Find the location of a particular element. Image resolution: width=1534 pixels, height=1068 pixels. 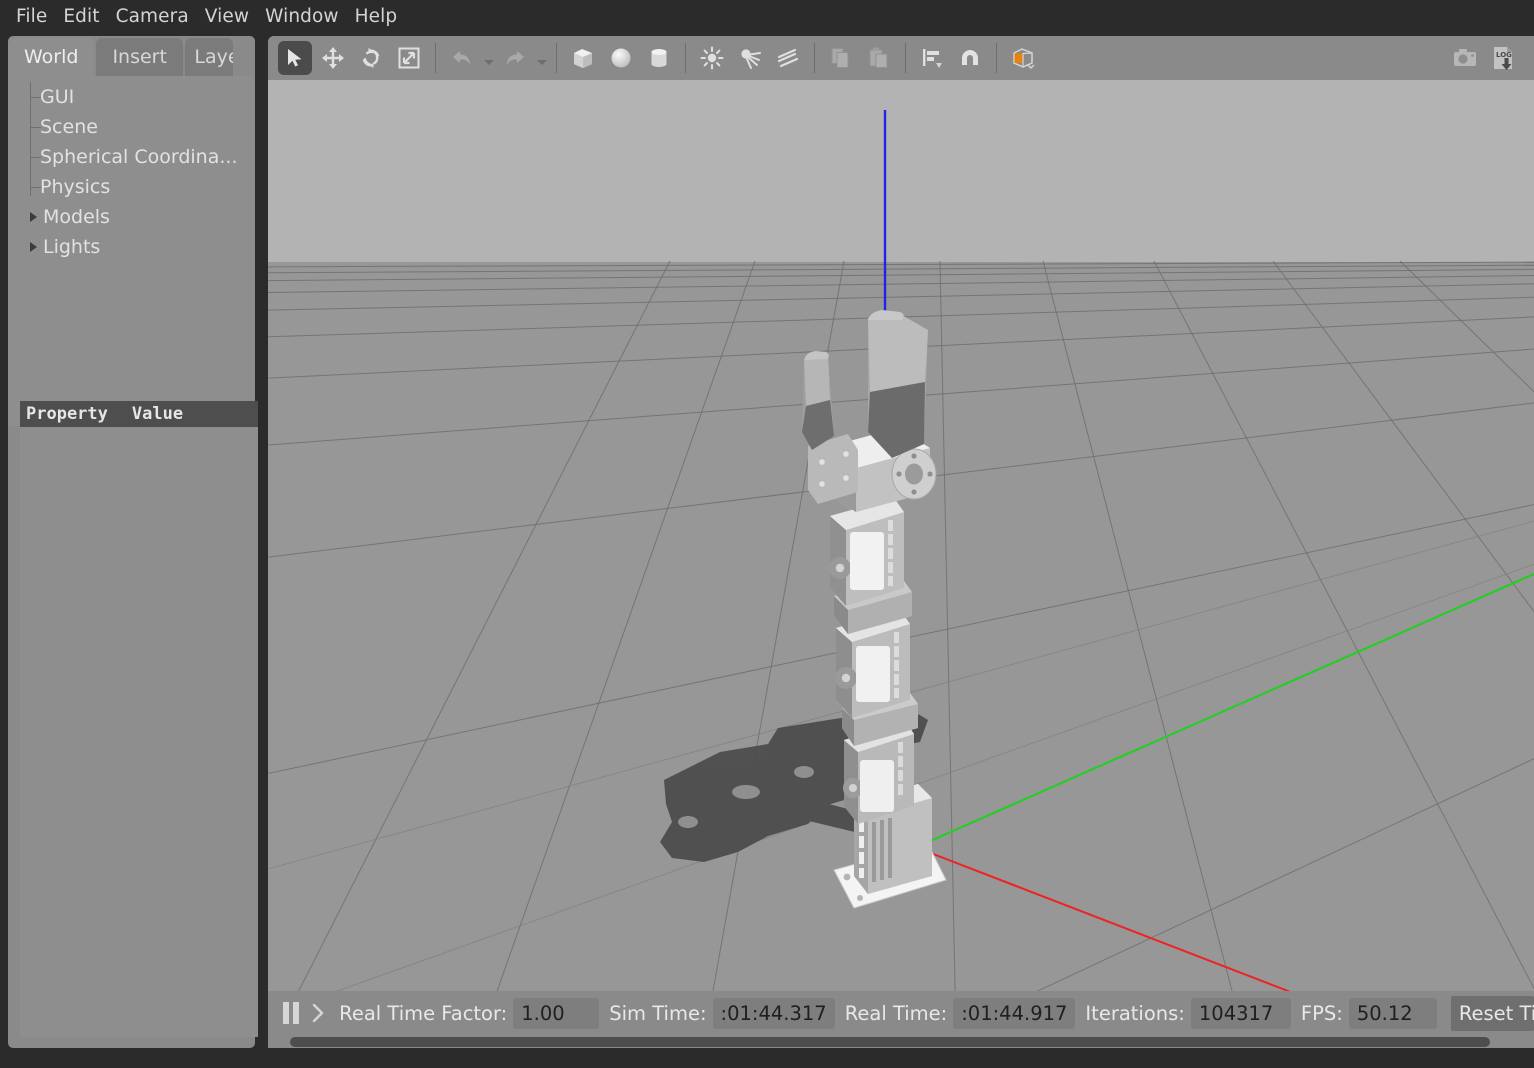

spot-light-icon is located at coordinates (751, 59).